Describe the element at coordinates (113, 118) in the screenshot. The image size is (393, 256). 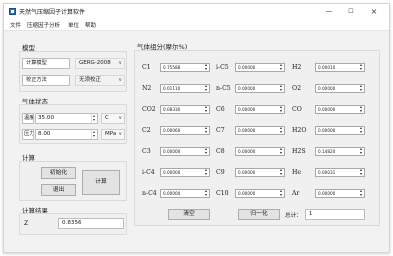
I see `temp-unit-select: C ∨` at that location.